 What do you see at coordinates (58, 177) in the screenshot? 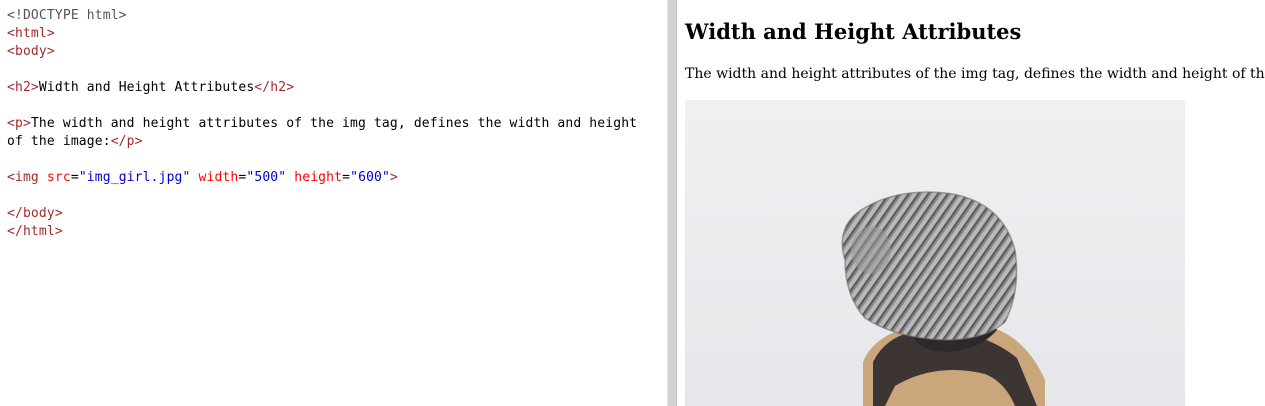
I see `code-token-attr: src` at bounding box center [58, 177].